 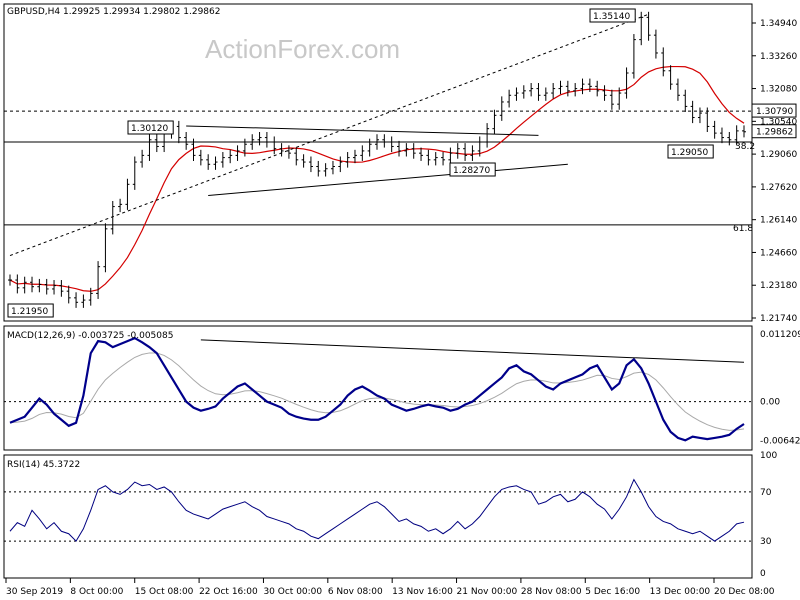 I want to click on xtick-label: 22 Oct 16:00, so click(x=228, y=592).